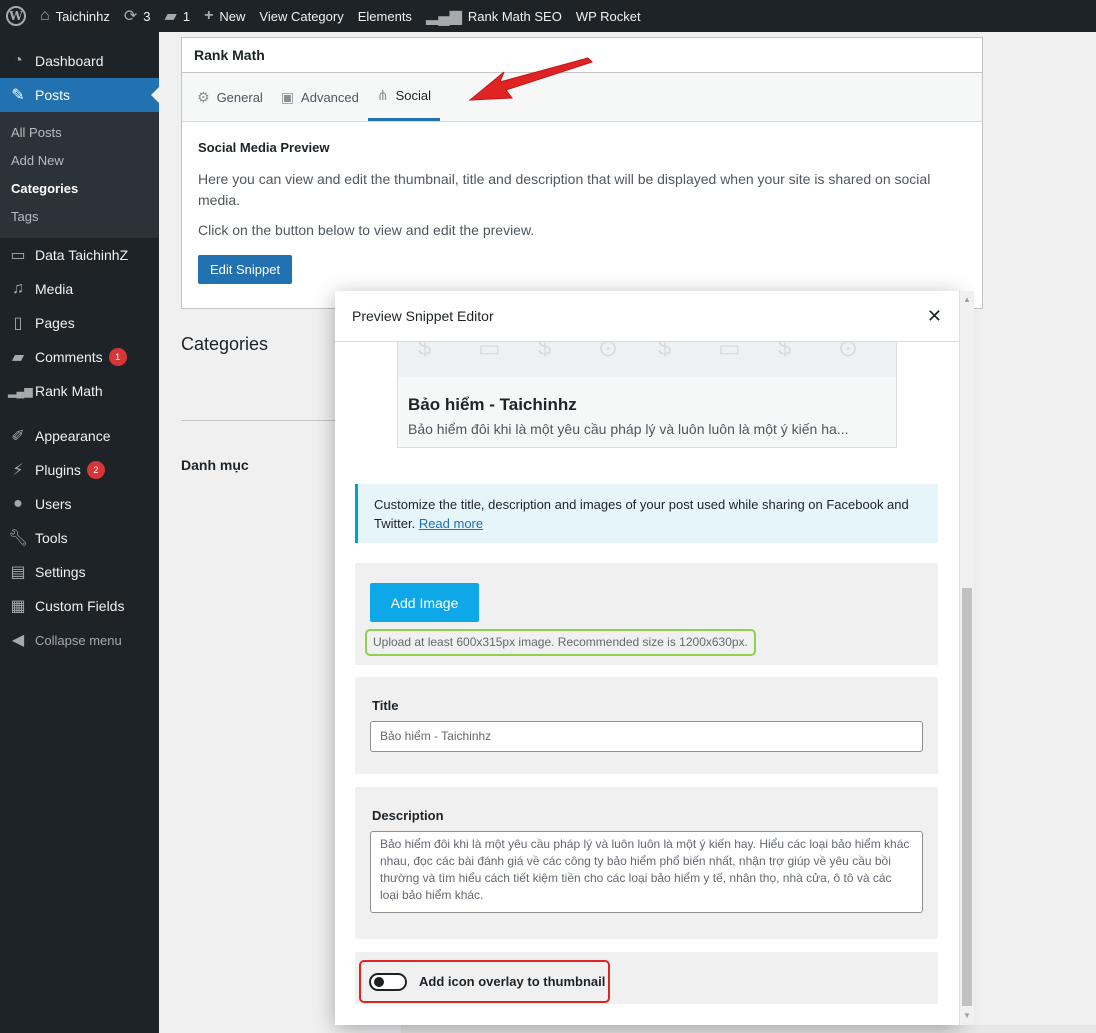 This screenshot has height=1033, width=1096. I want to click on dashboard-icon: ◔, so click(18, 60).